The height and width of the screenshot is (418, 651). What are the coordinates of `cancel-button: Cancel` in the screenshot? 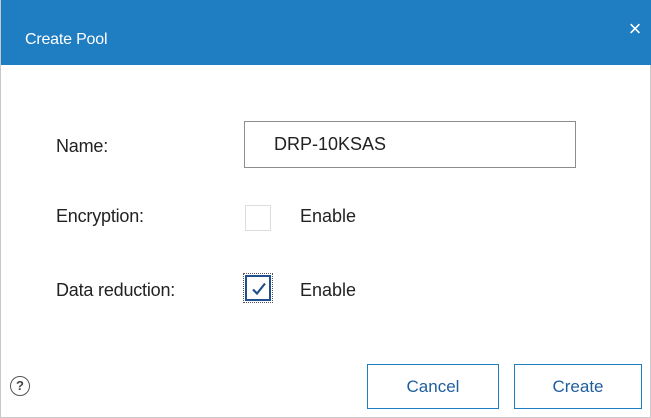 It's located at (433, 386).